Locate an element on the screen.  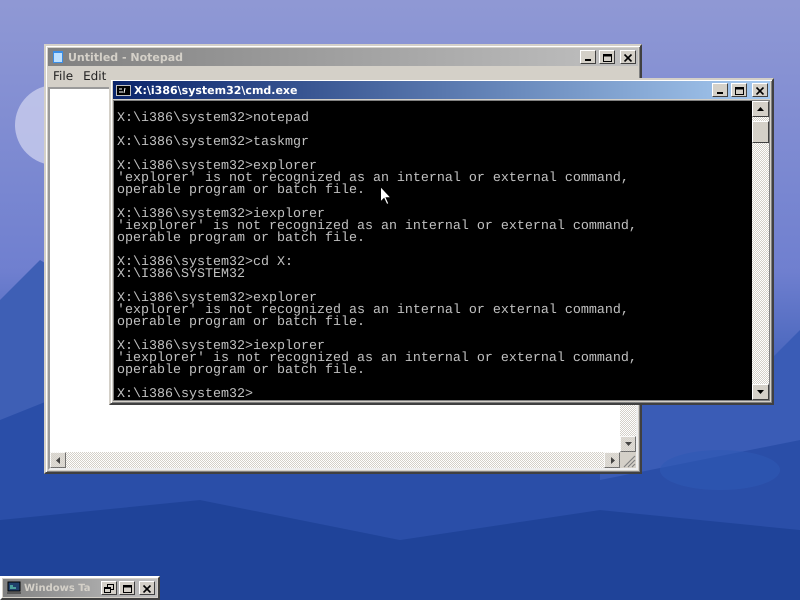
horizontal-scrollbar is located at coordinates (335, 460).